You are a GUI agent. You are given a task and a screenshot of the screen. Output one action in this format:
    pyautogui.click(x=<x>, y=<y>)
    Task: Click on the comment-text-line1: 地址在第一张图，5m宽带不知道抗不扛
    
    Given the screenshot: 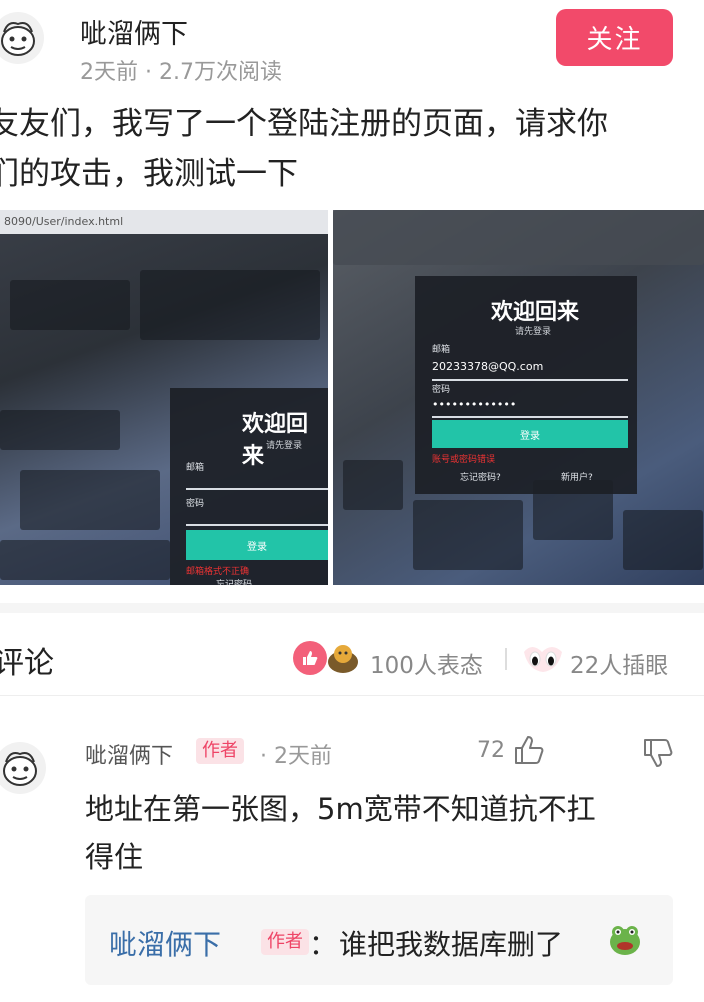 What is the action you would take?
    pyautogui.click(x=340, y=809)
    